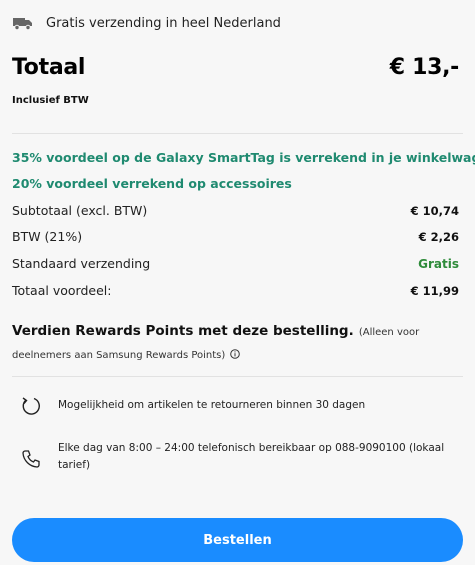 The image size is (475, 565). Describe the element at coordinates (62, 290) in the screenshot. I see `summary-label: Totaal voordeel:` at that location.